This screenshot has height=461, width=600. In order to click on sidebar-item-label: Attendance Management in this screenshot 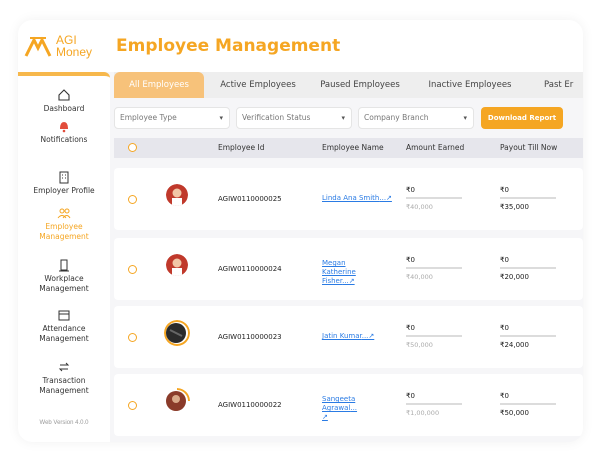, I will do `click(64, 333)`.